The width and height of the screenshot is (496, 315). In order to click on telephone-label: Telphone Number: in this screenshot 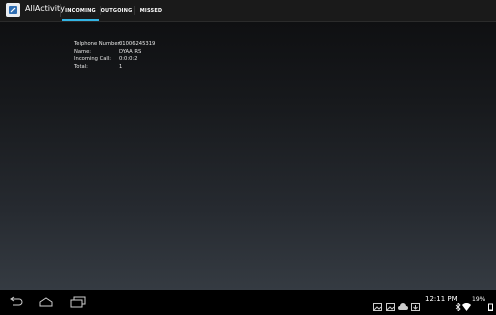, I will do `click(98, 44)`.